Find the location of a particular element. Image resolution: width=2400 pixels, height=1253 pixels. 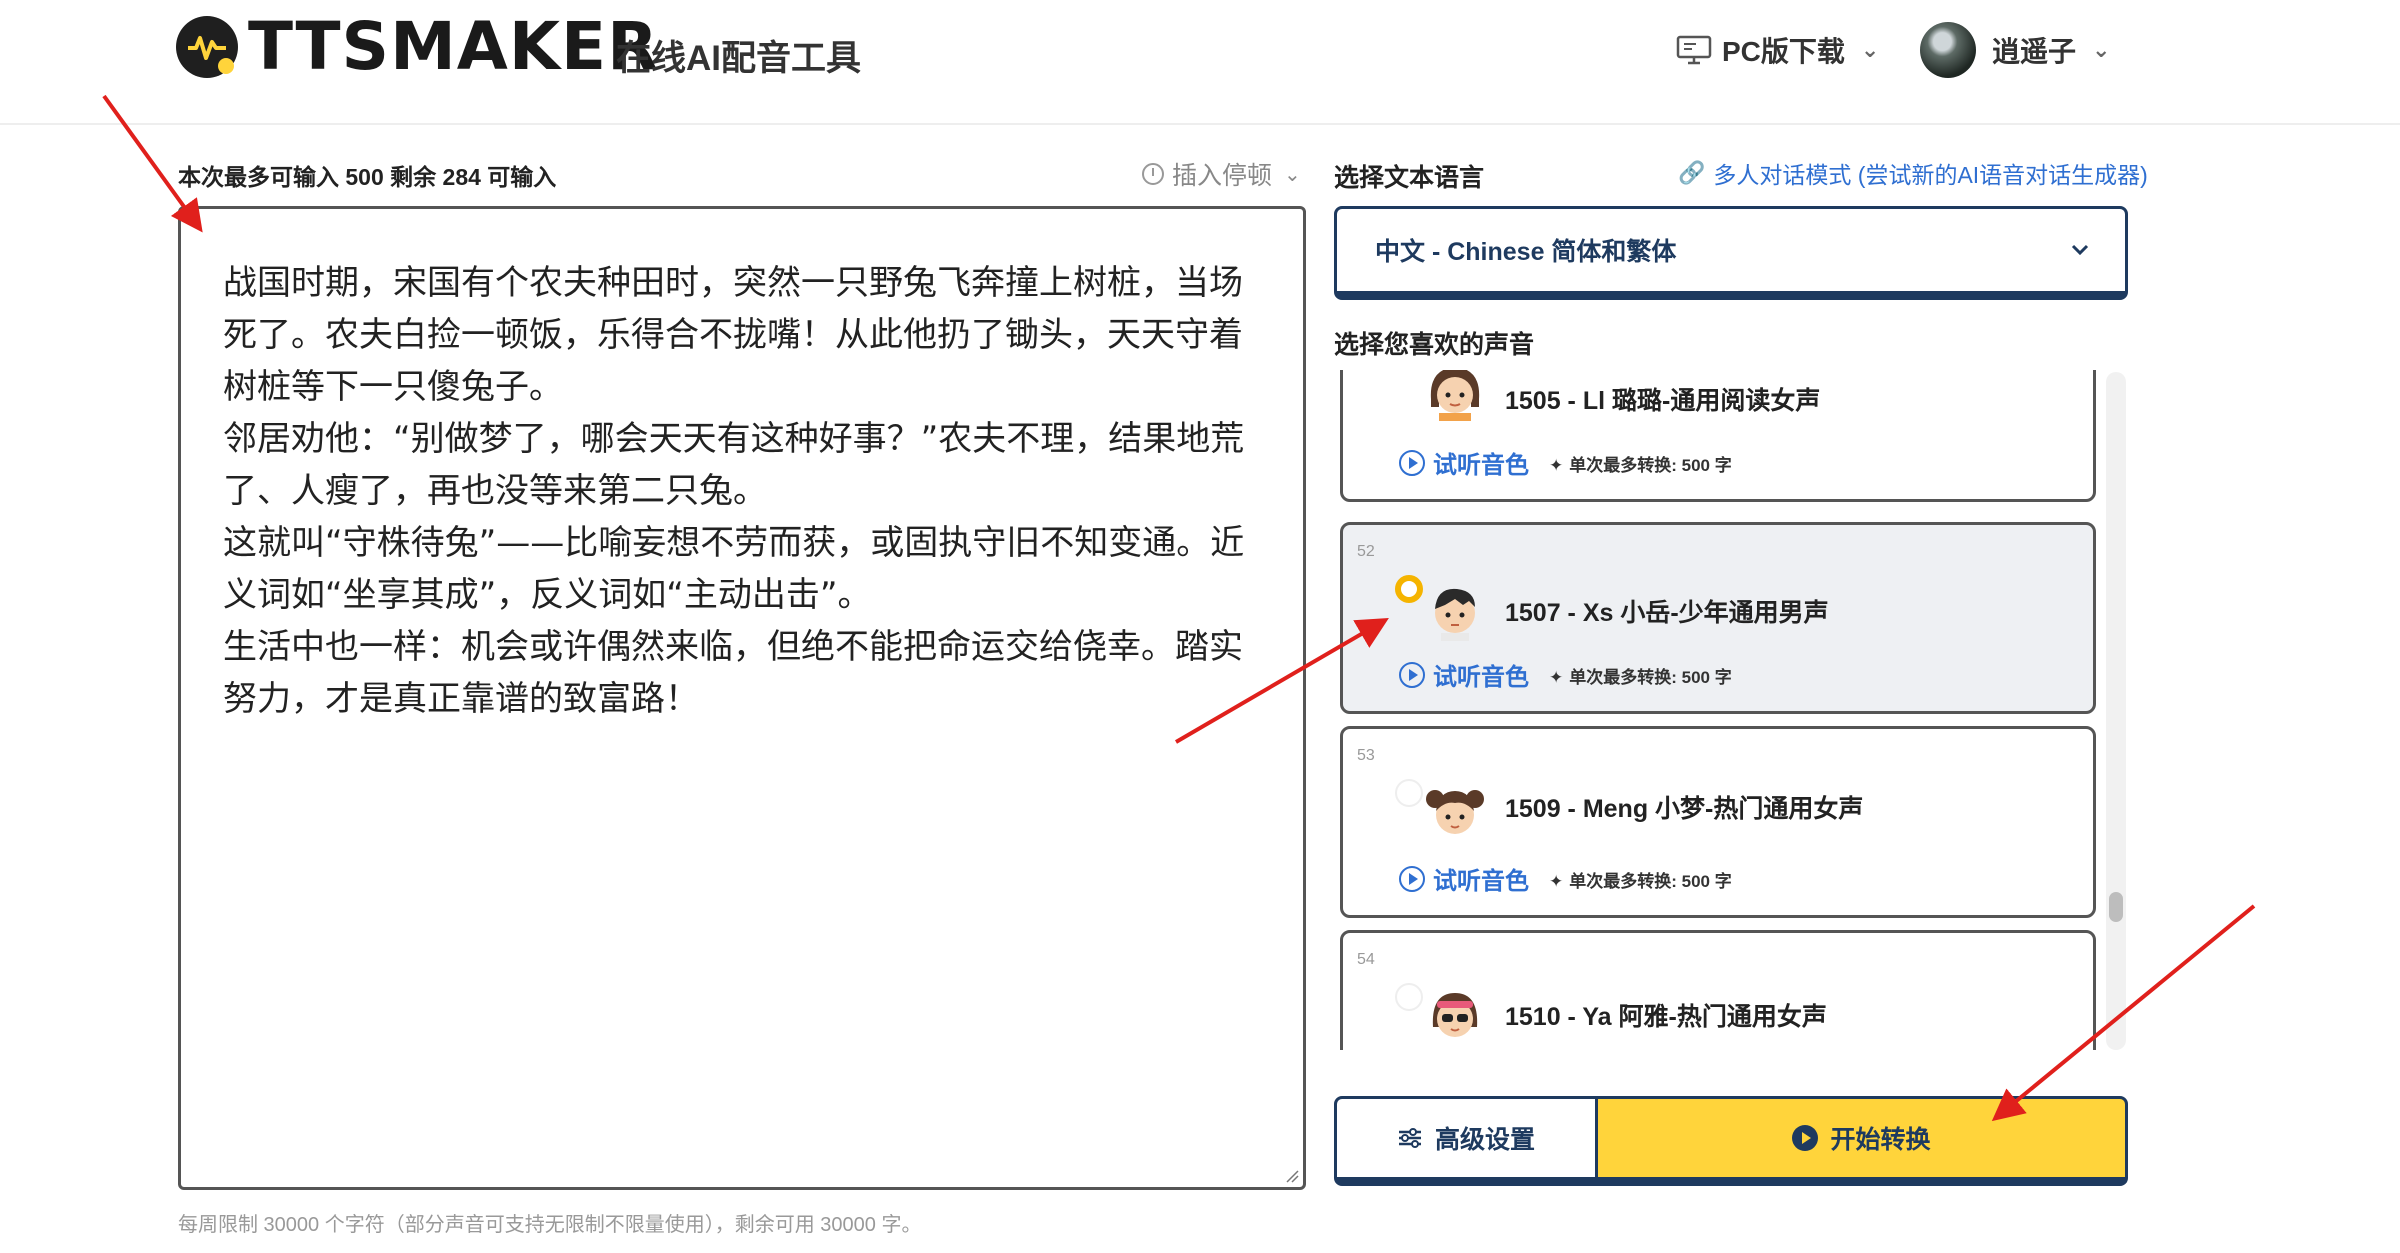

advanced-settings-button: 高级设置 is located at coordinates (1466, 1141).